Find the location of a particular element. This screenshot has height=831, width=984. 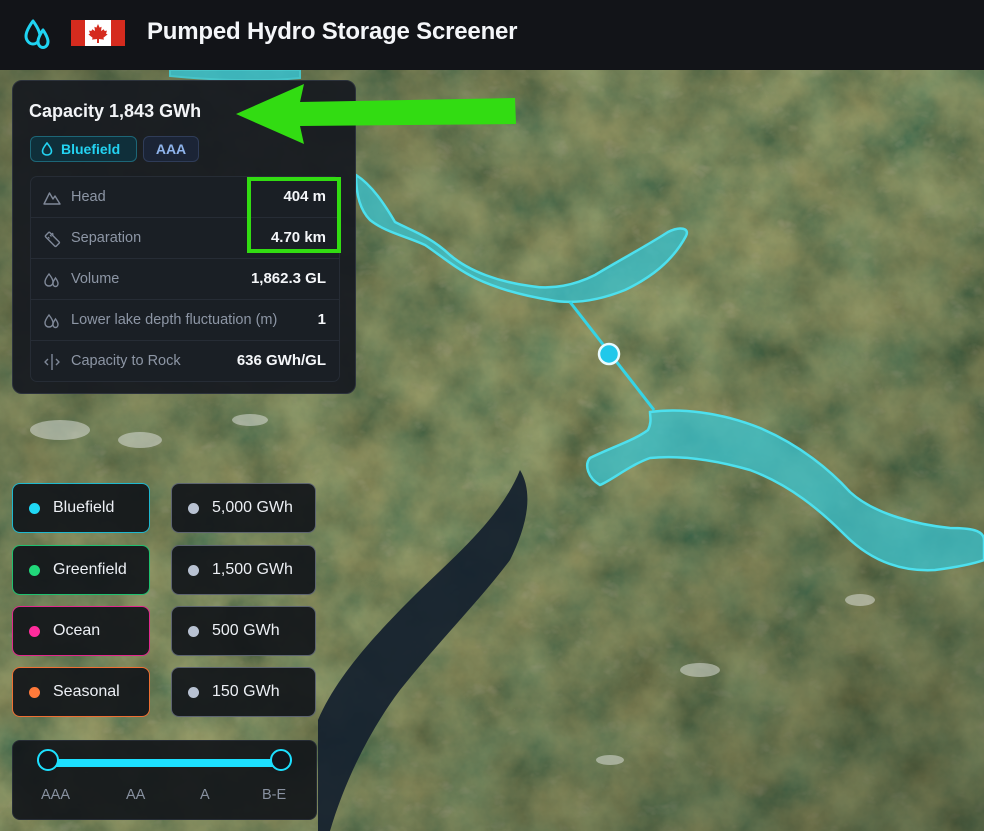

legend-greenfield-button: Greenfield is located at coordinates (81, 570).